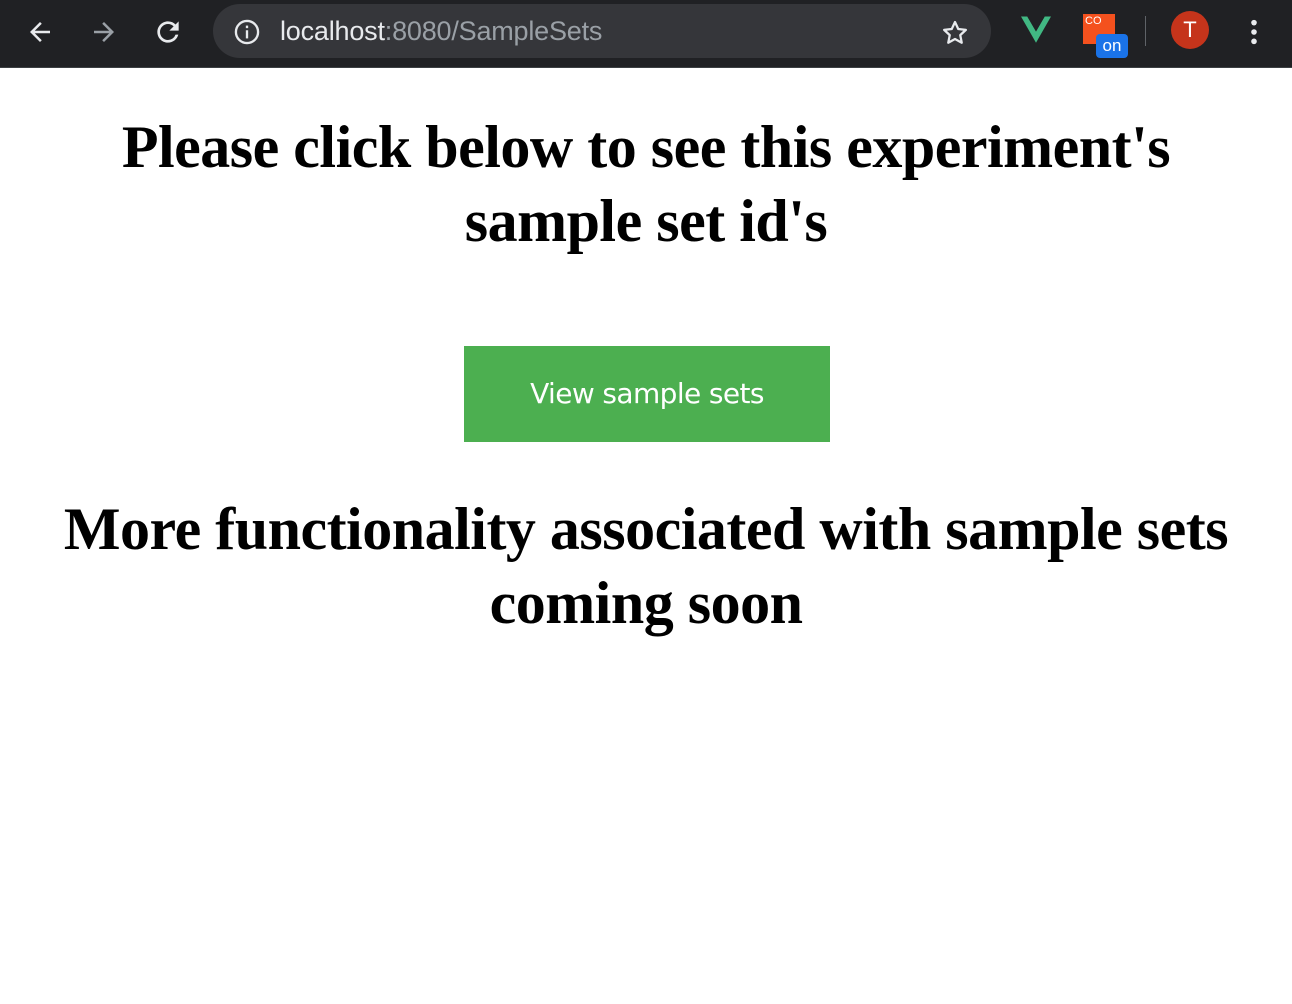 This screenshot has width=1292, height=1004. What do you see at coordinates (332, 31) in the screenshot?
I see `url-host: localhost` at bounding box center [332, 31].